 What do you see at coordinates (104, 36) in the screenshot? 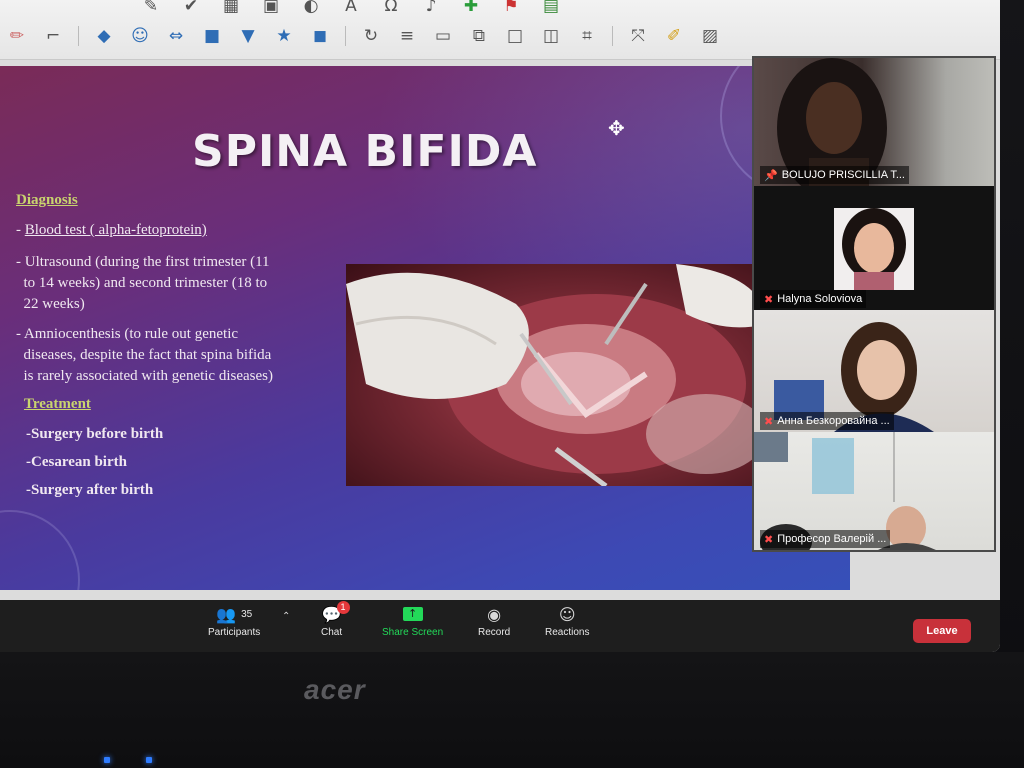
I see `diamond-shape-icon: ◆` at bounding box center [104, 36].